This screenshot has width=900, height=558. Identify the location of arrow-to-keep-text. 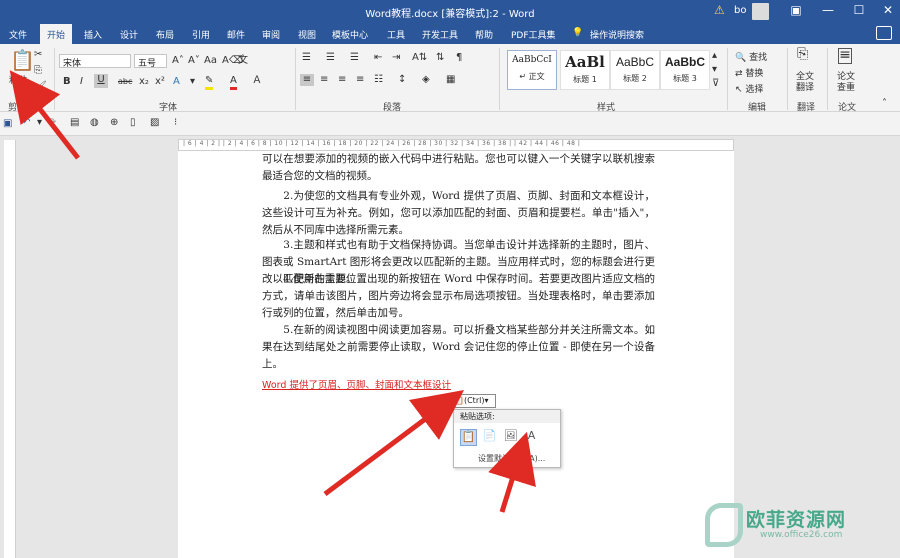
(512, 472).